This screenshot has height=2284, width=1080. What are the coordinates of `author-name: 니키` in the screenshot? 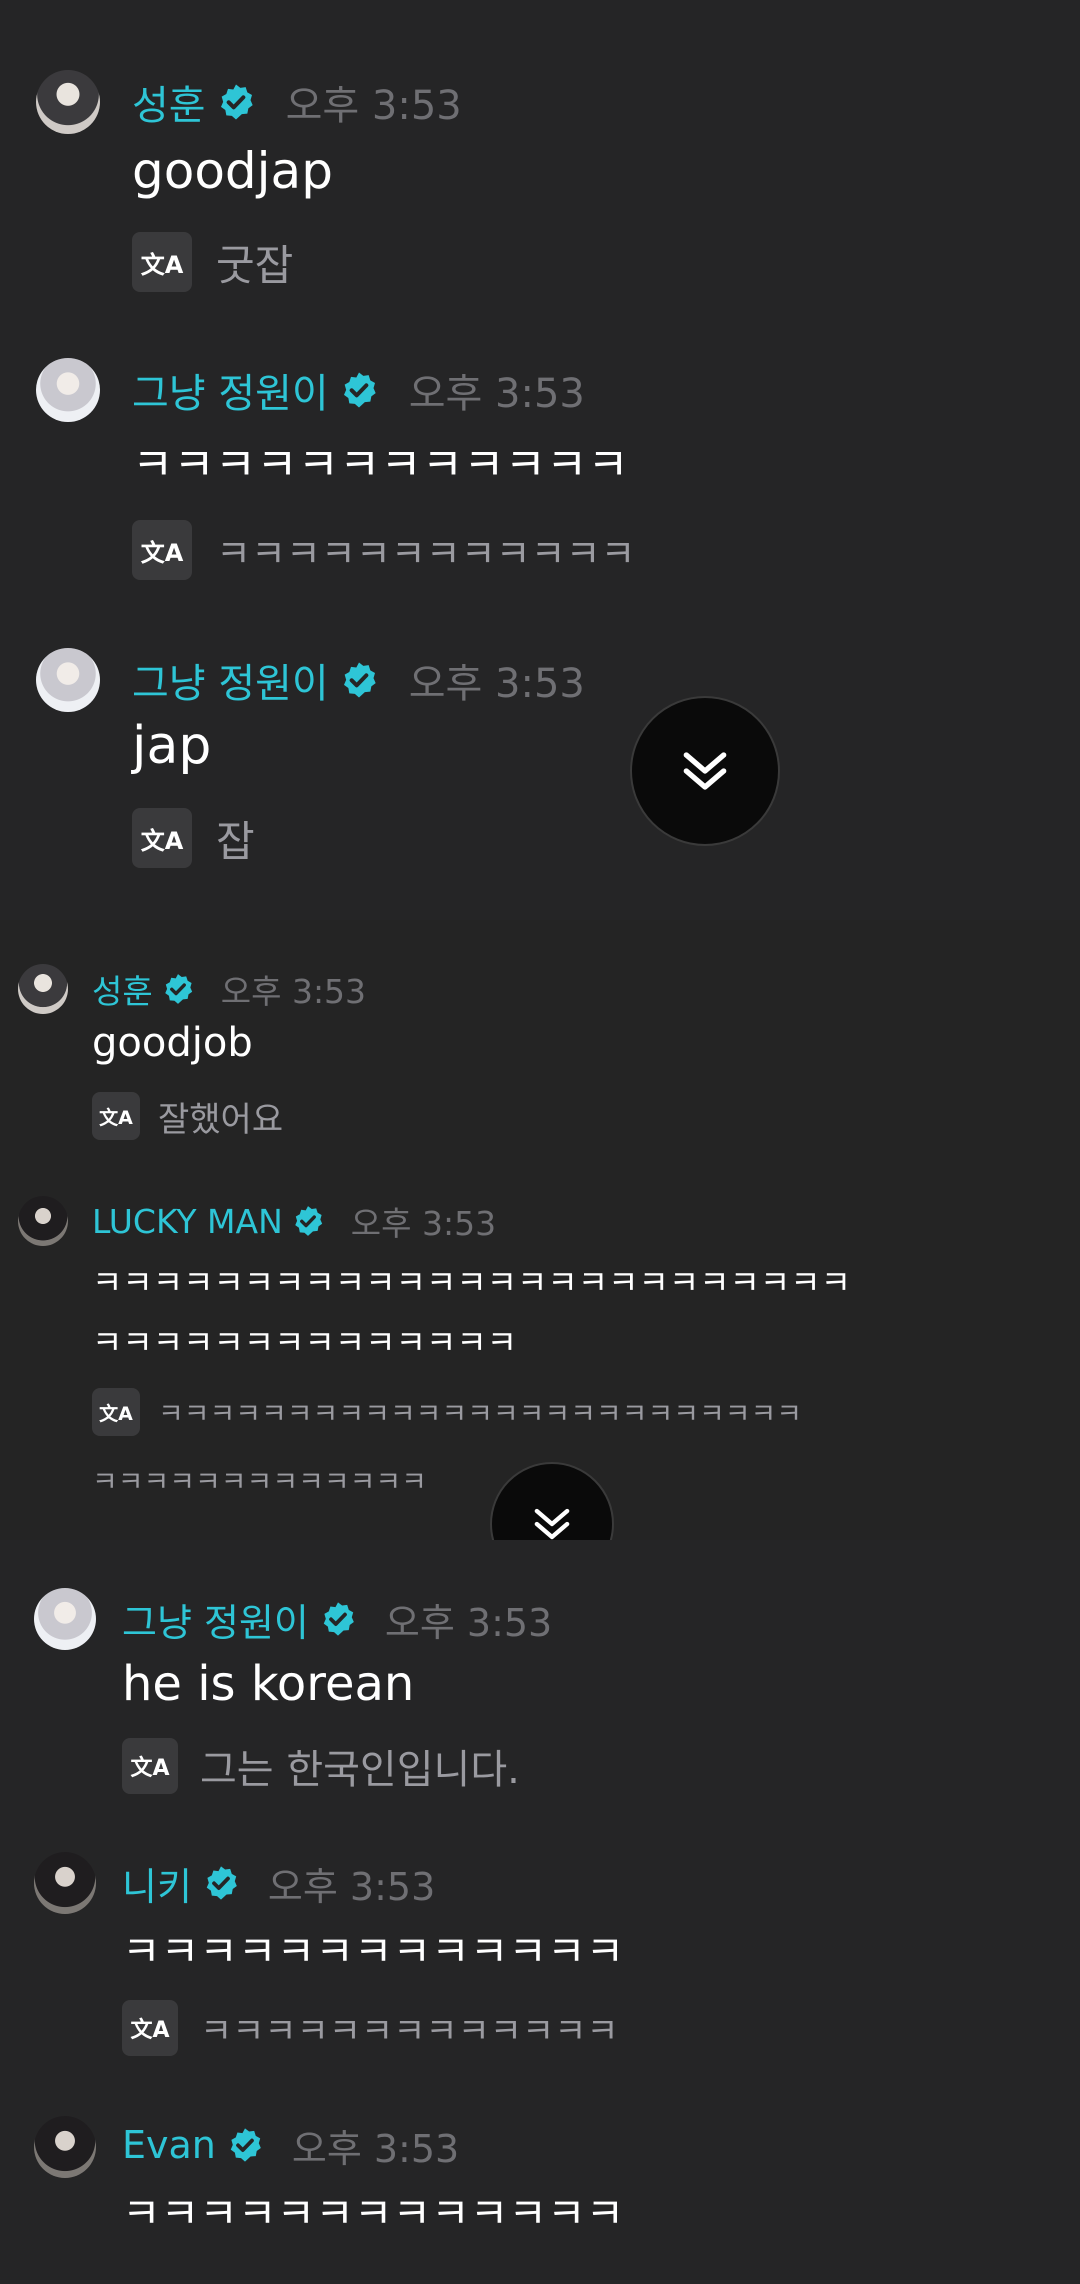 It's located at (157, 1883).